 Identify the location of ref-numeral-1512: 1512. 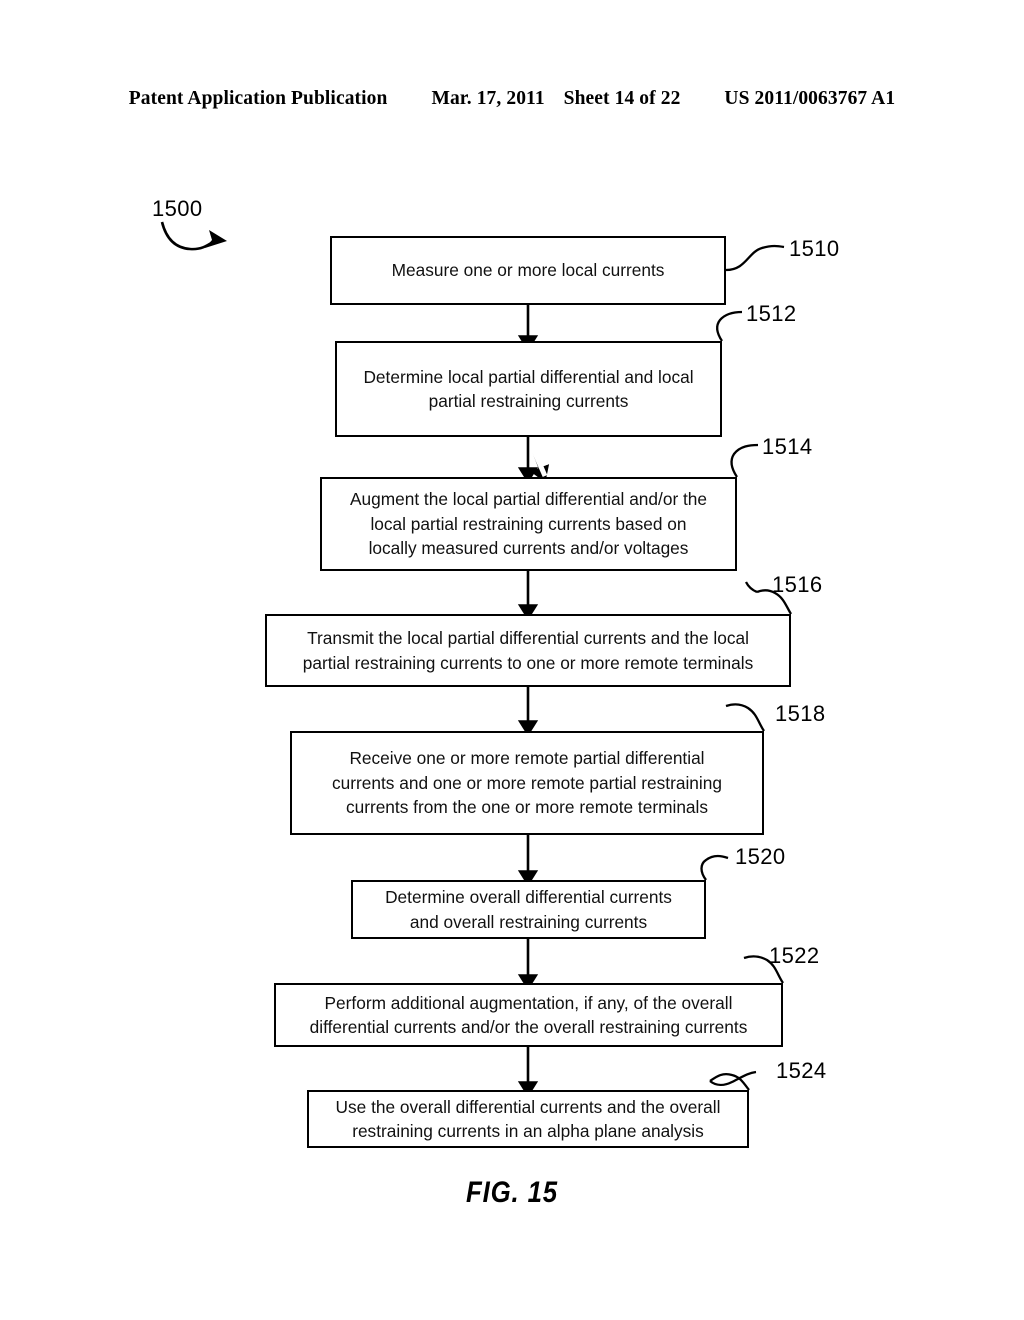
(771, 313).